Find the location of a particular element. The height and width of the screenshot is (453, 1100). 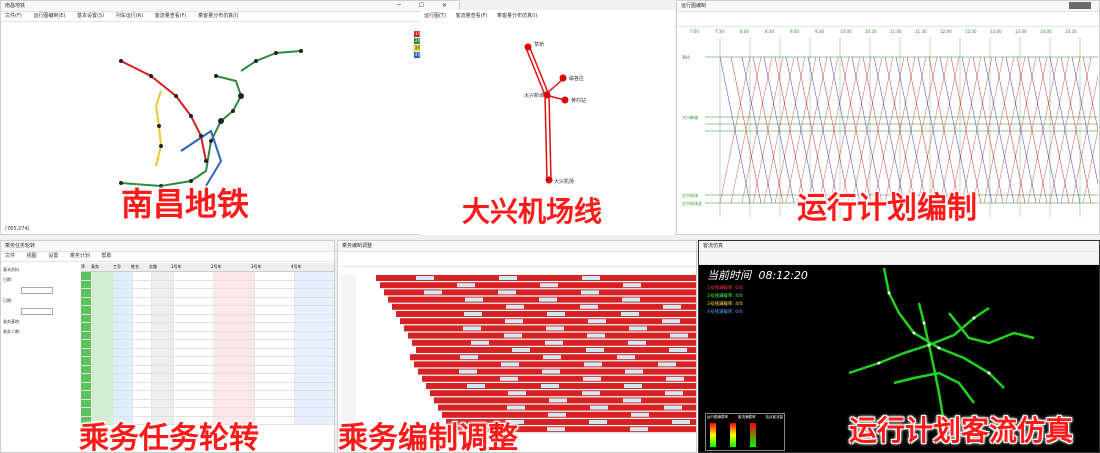

menu-item: 帮助 is located at coordinates (106, 256).